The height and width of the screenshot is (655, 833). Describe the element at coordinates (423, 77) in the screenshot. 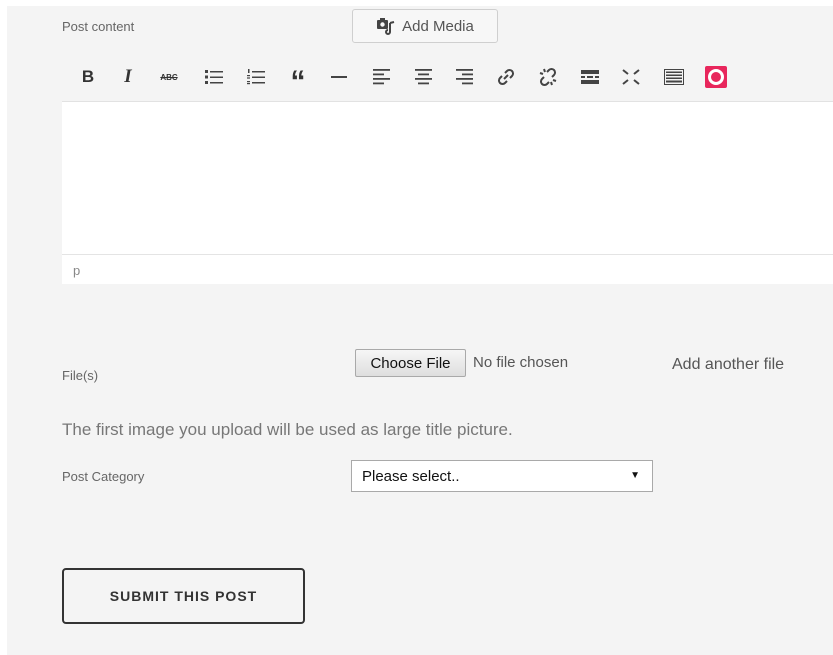

I see `align-center-icon` at that location.